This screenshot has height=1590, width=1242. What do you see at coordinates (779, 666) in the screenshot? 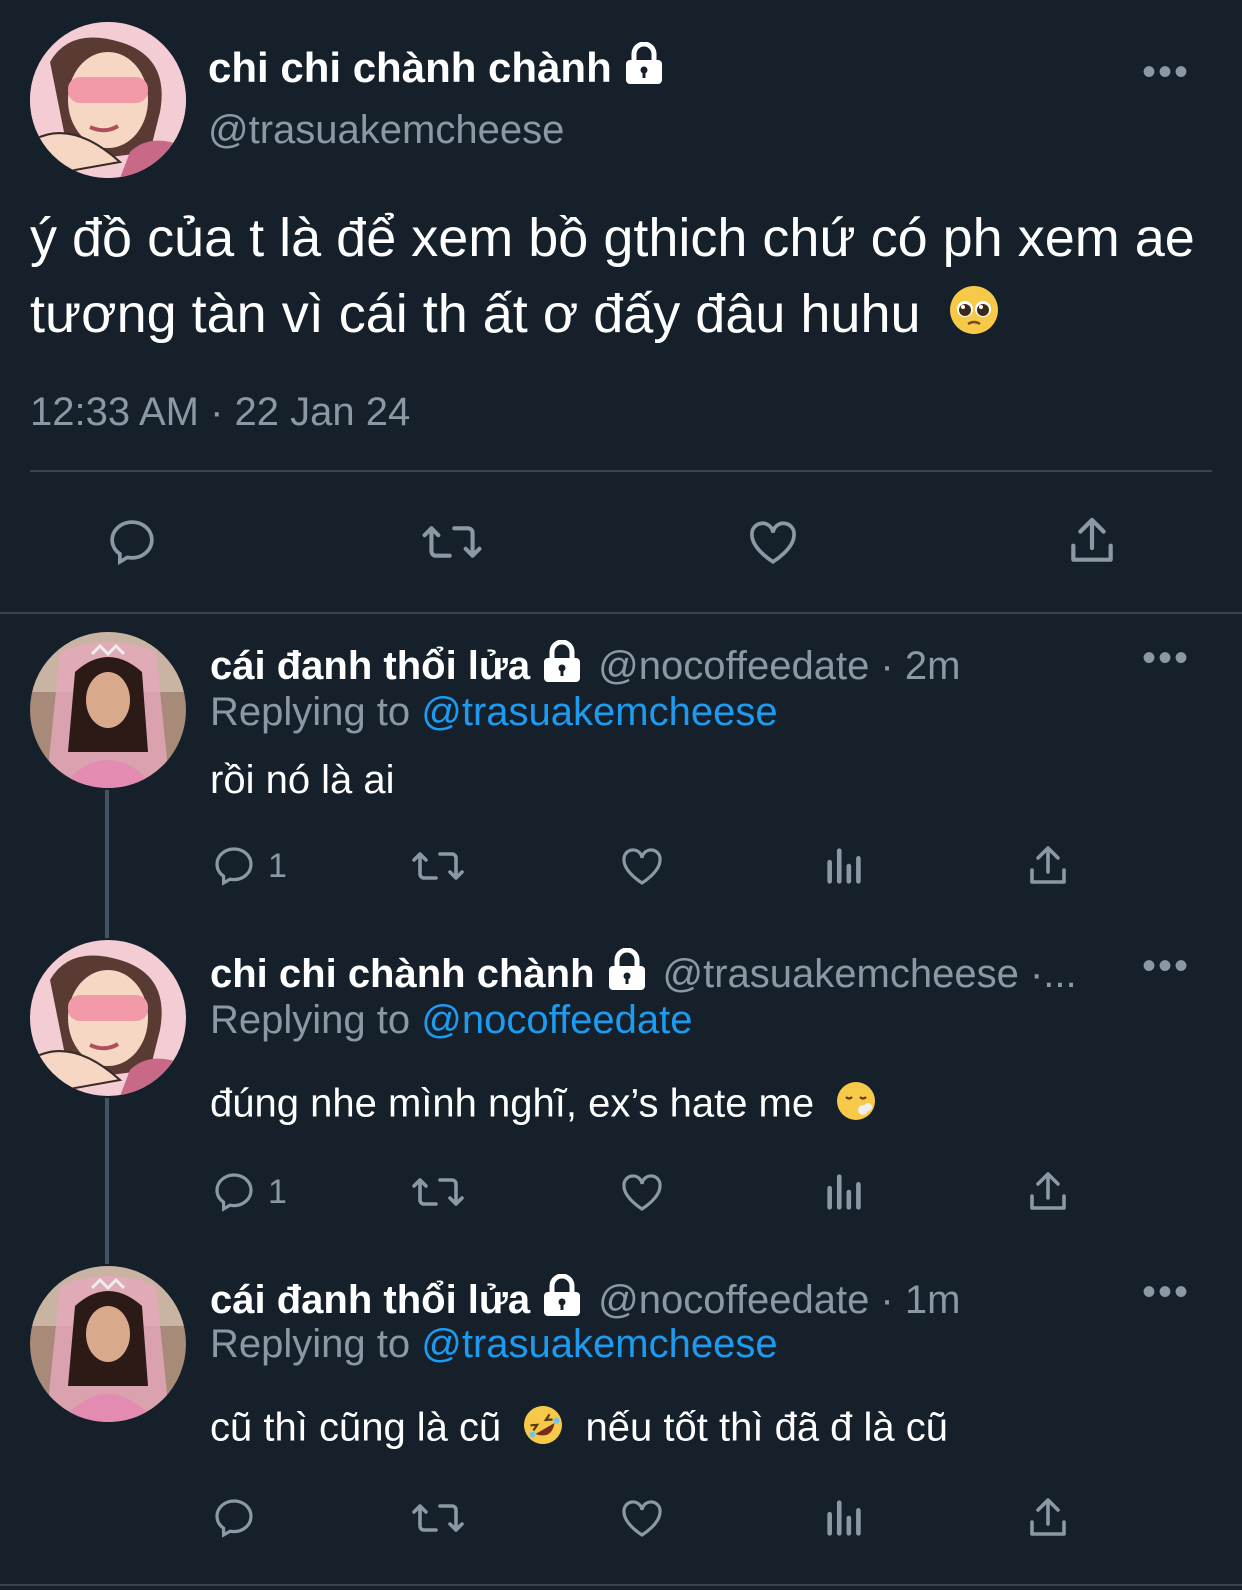
I see `reply-handle-time: @nocoffeedate · 2m` at bounding box center [779, 666].